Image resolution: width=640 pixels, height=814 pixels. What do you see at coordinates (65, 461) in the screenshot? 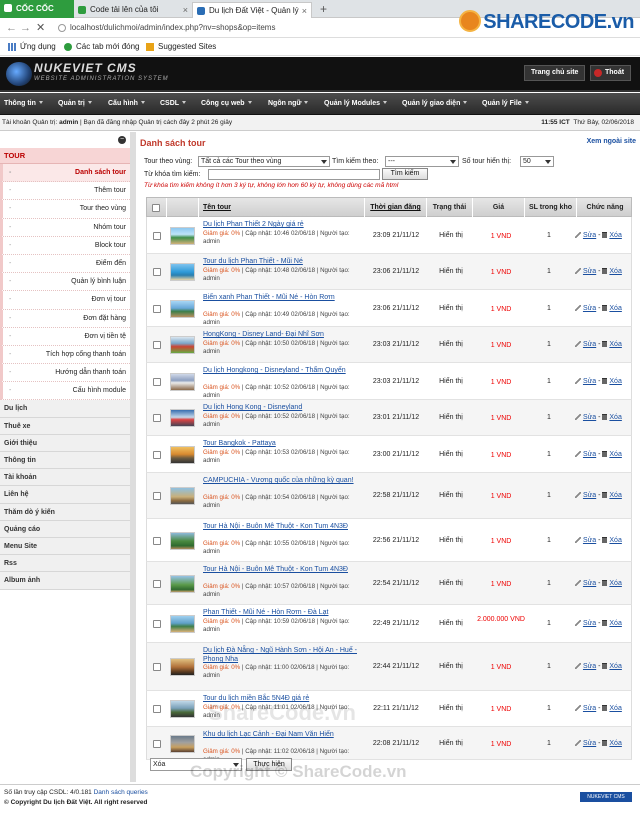
I see `sidebar-item: Thông tin` at bounding box center [65, 461].